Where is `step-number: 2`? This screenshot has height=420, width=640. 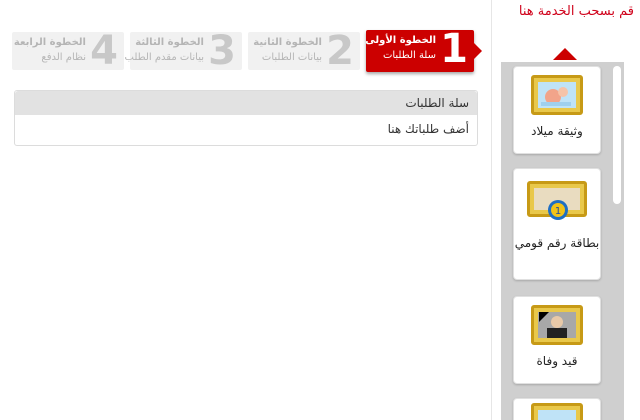 step-number: 2 is located at coordinates (340, 51).